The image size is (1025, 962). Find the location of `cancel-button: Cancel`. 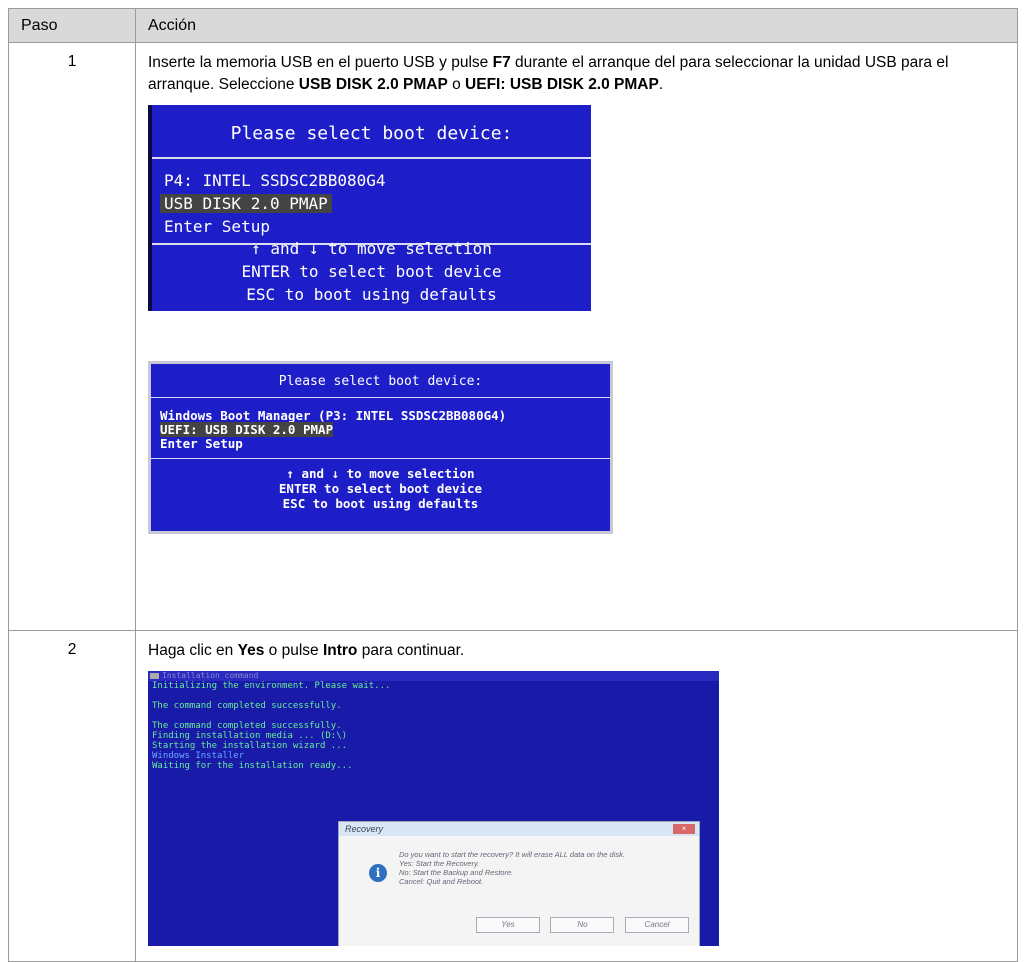

cancel-button: Cancel is located at coordinates (657, 925).